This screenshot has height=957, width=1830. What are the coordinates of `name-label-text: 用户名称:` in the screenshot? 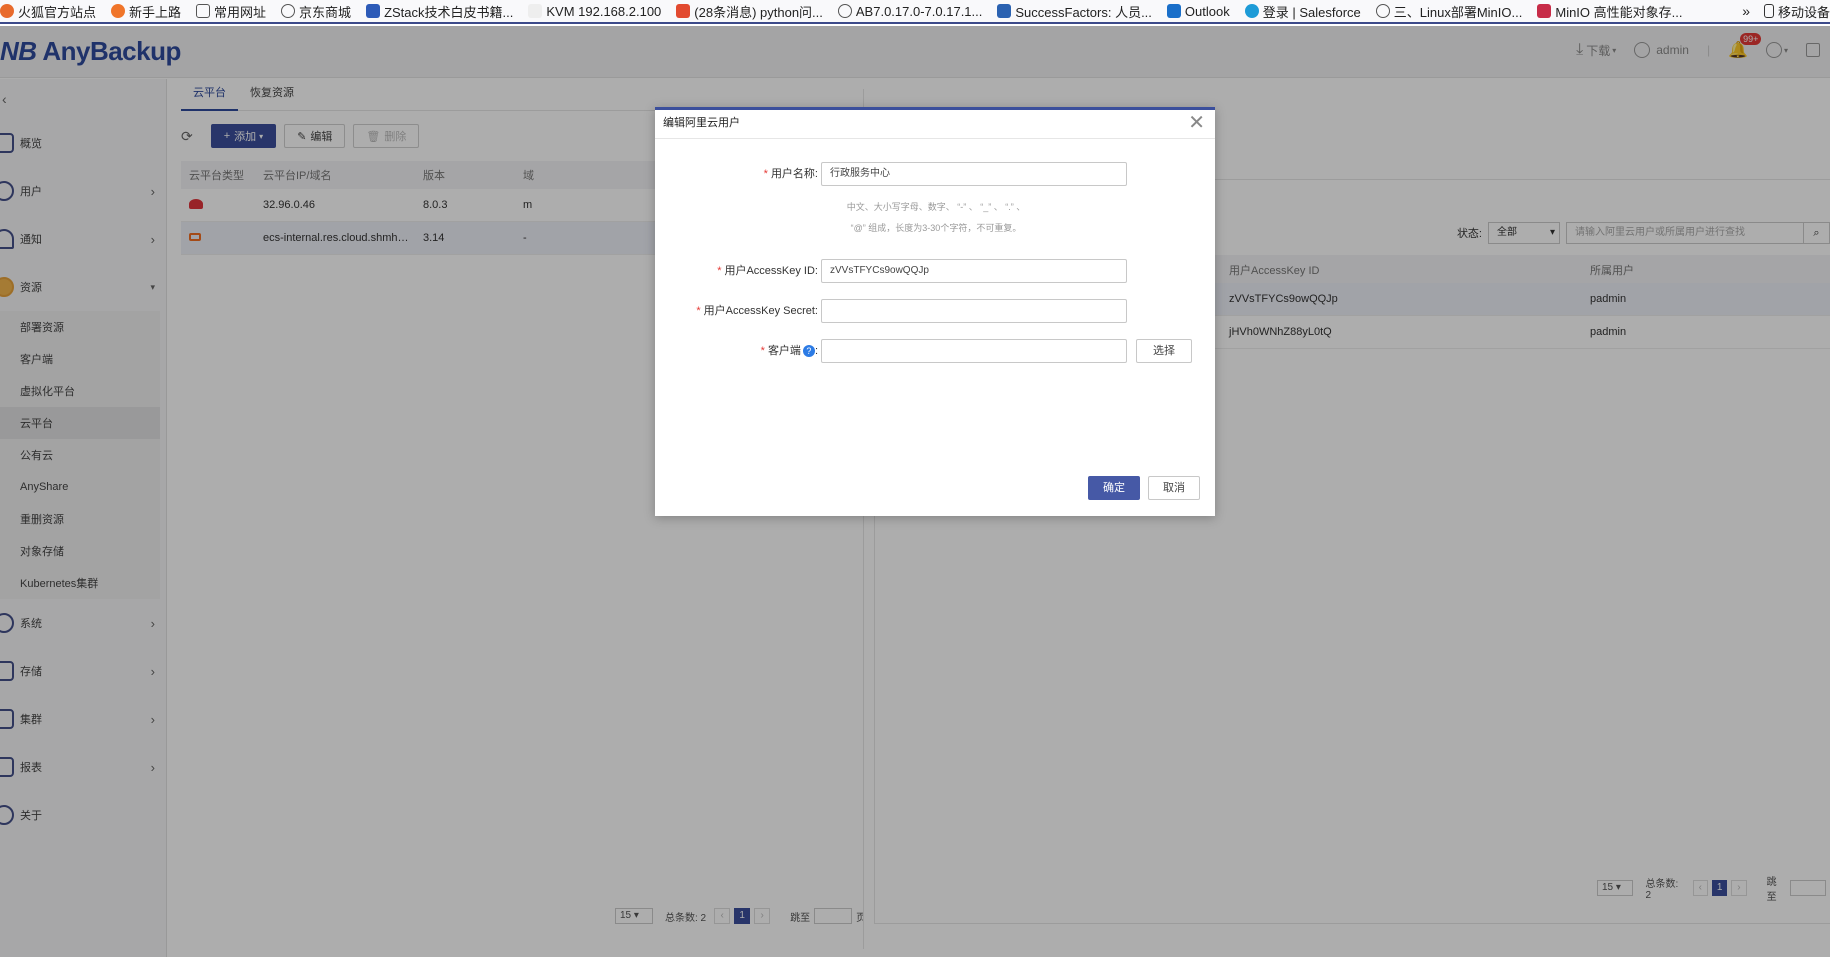 It's located at (794, 174).